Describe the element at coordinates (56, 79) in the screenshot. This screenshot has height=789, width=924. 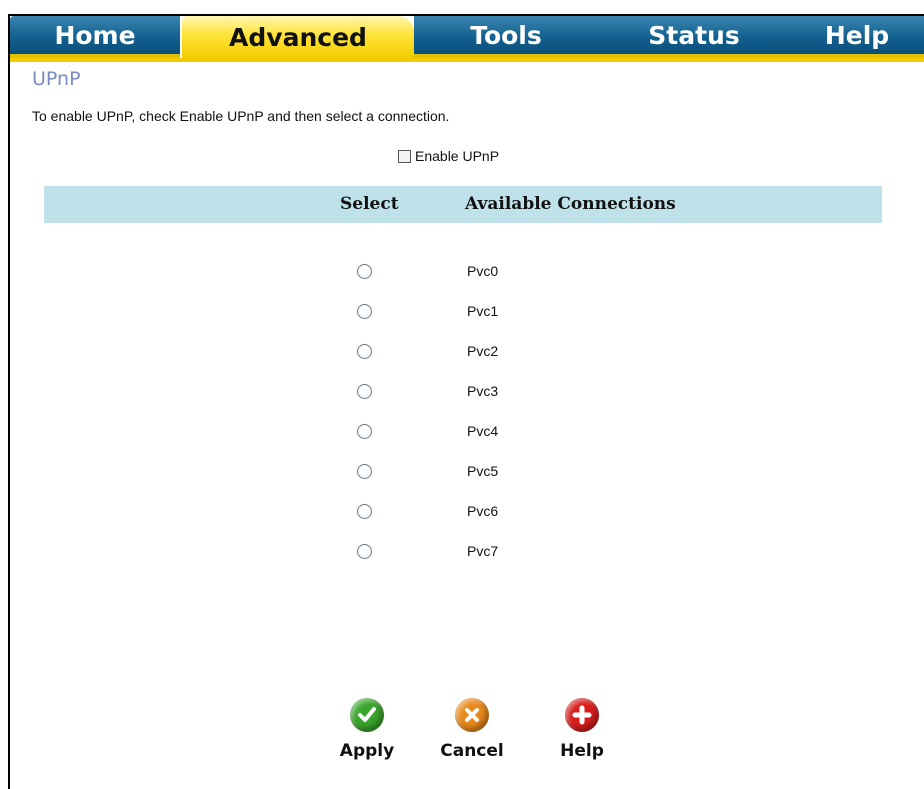
I see `page-title: UPnP` at that location.